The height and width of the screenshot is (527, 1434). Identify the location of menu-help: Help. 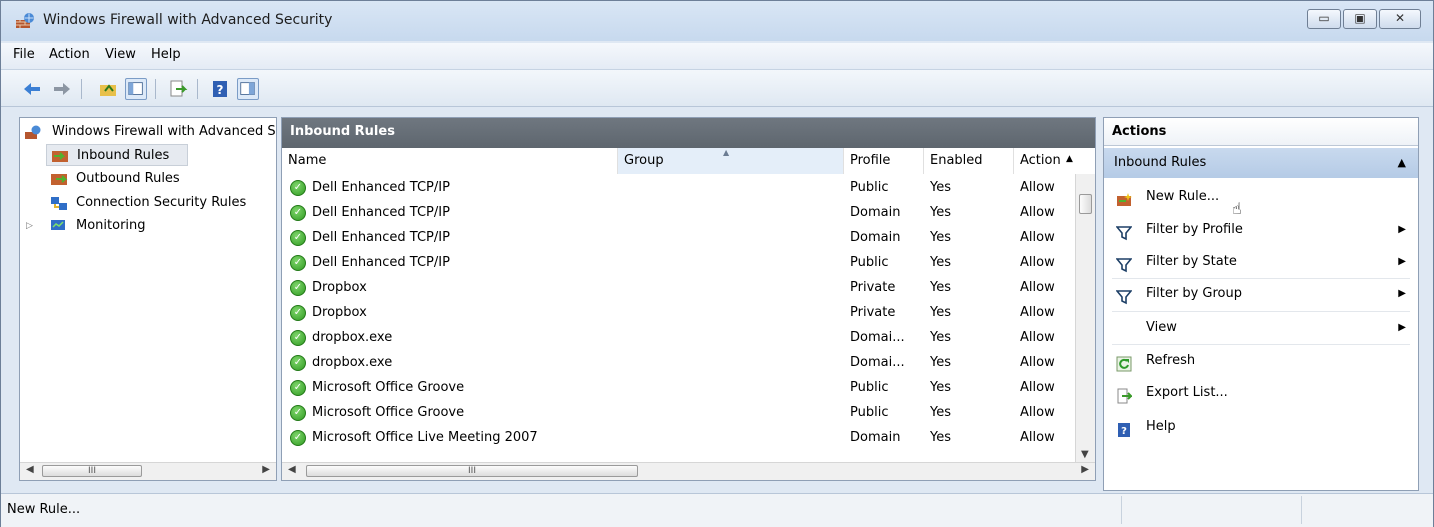
(166, 54).